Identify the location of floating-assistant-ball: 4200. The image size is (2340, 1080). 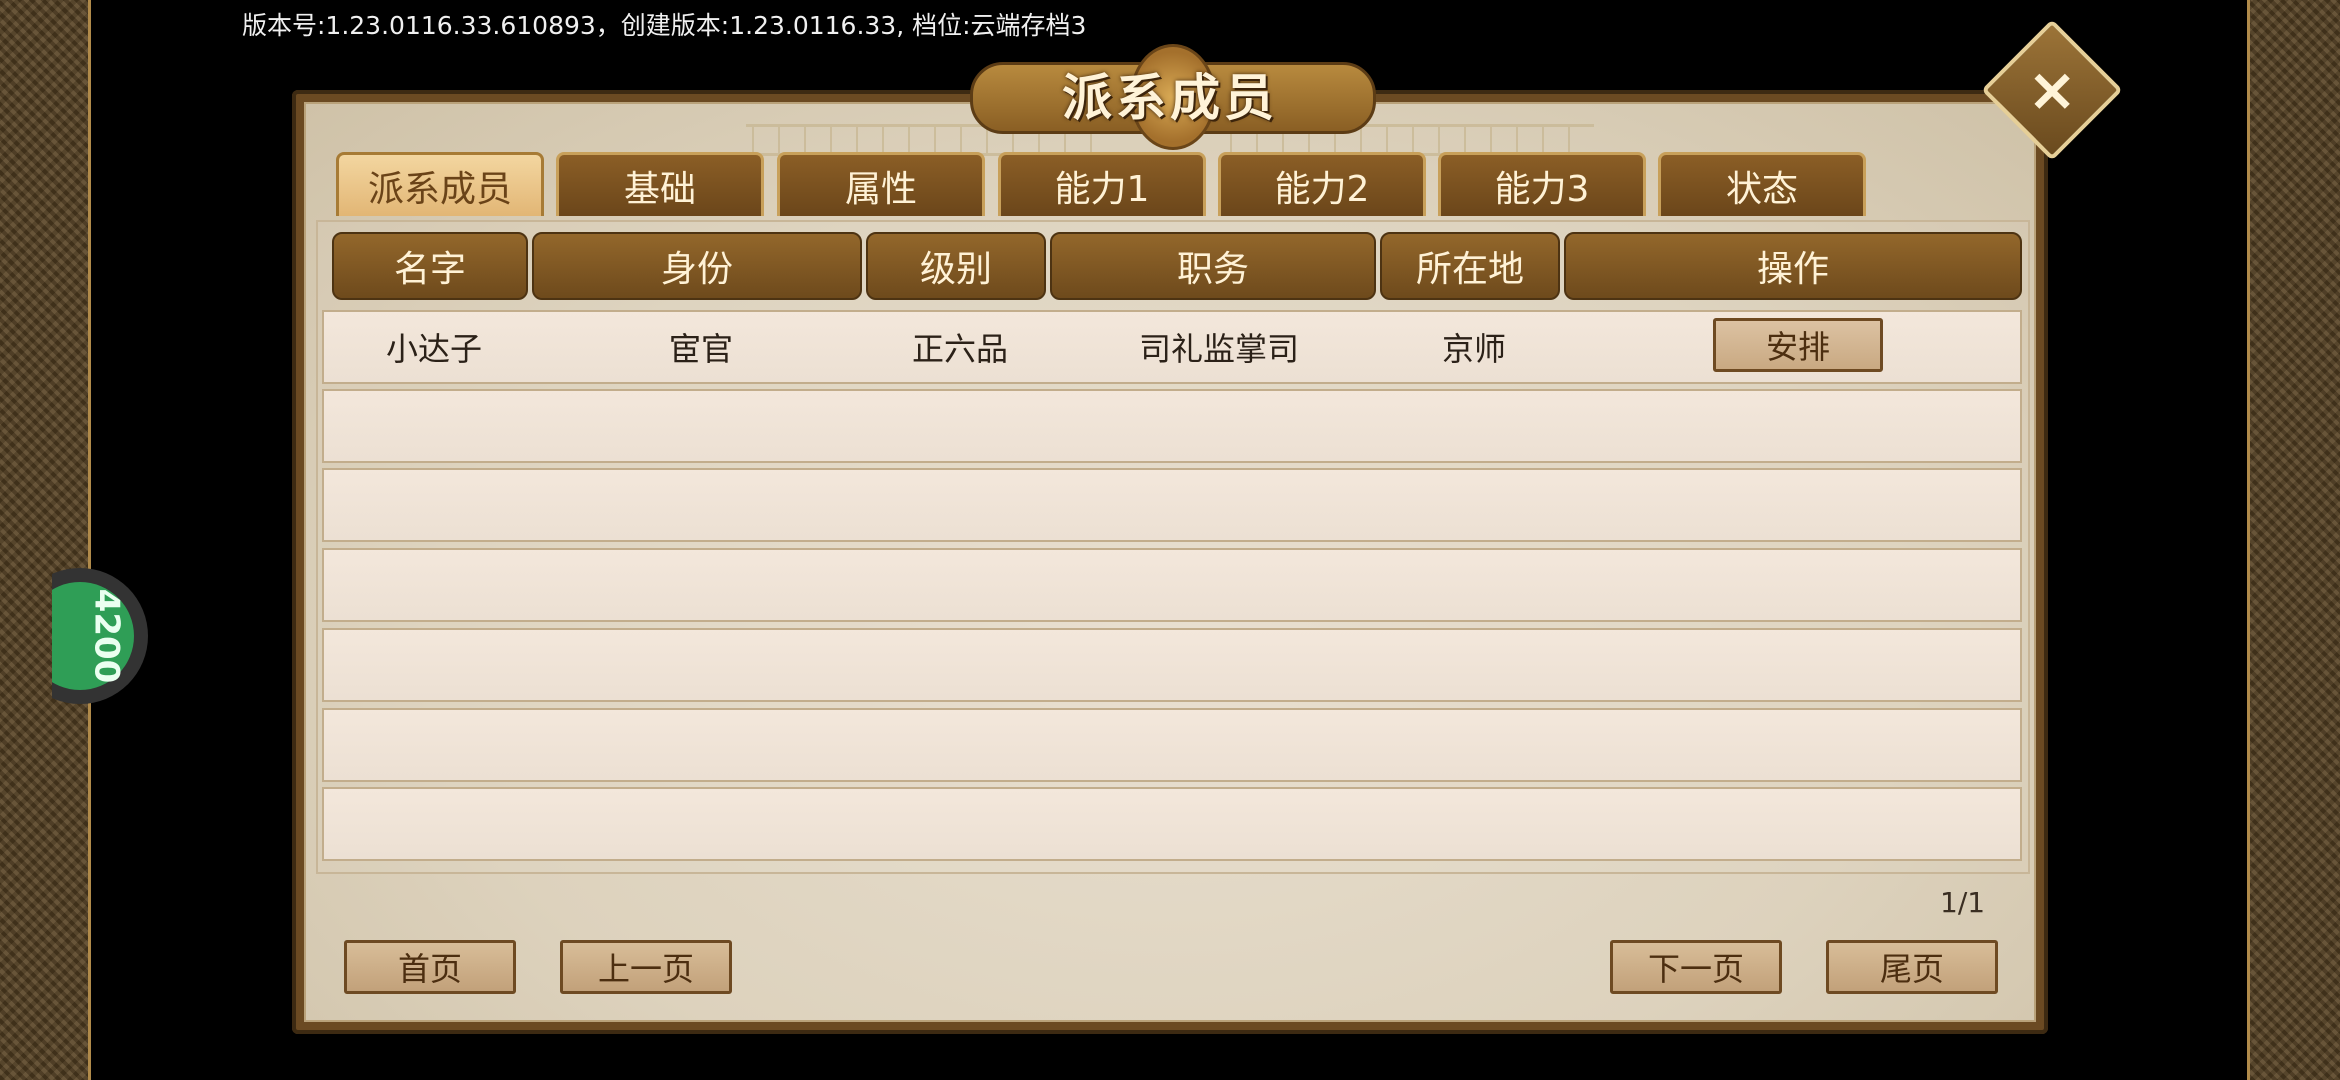
(101, 637).